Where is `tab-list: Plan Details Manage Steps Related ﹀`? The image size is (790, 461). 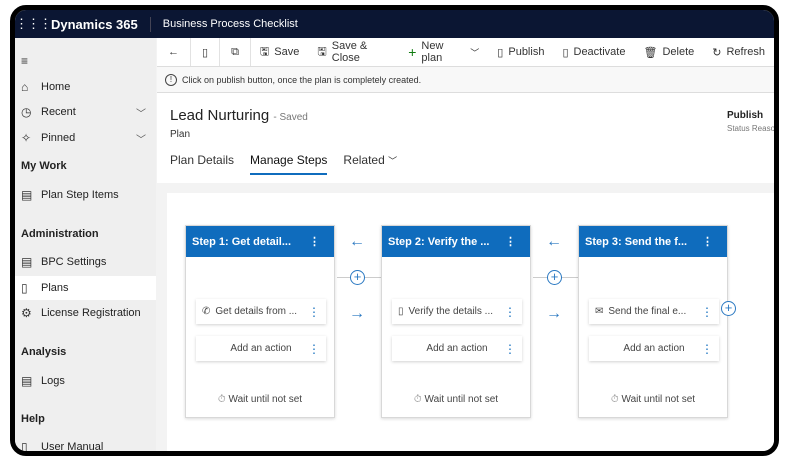 tab-list: Plan Details Manage Steps Related ﹀ is located at coordinates (283, 164).